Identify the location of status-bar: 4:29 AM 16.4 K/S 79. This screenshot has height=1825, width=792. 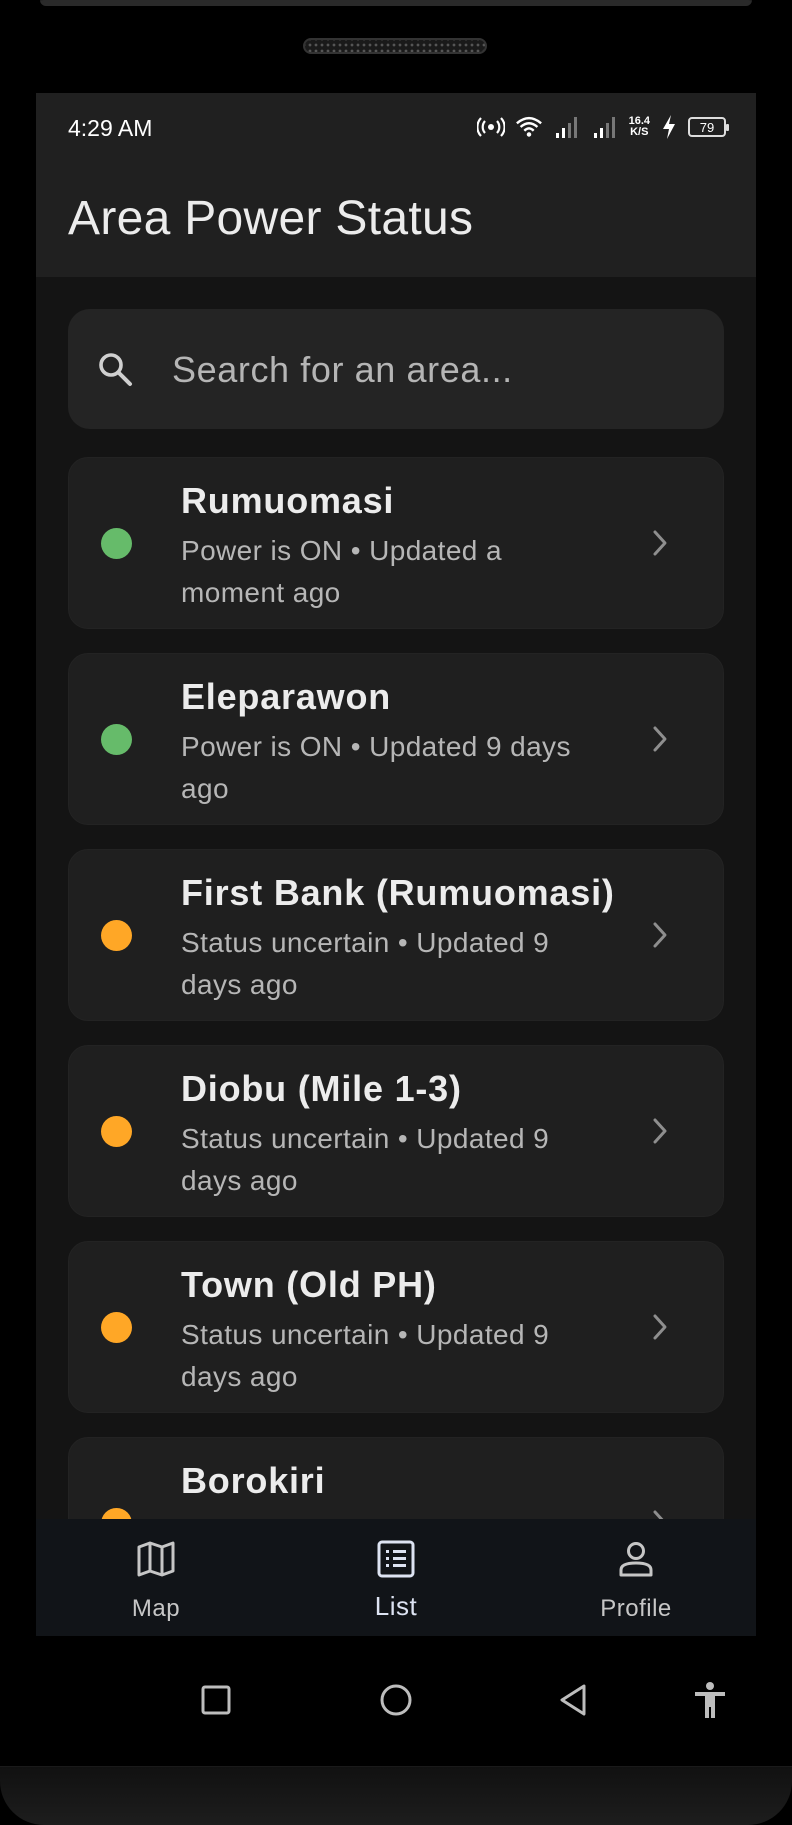
(396, 128).